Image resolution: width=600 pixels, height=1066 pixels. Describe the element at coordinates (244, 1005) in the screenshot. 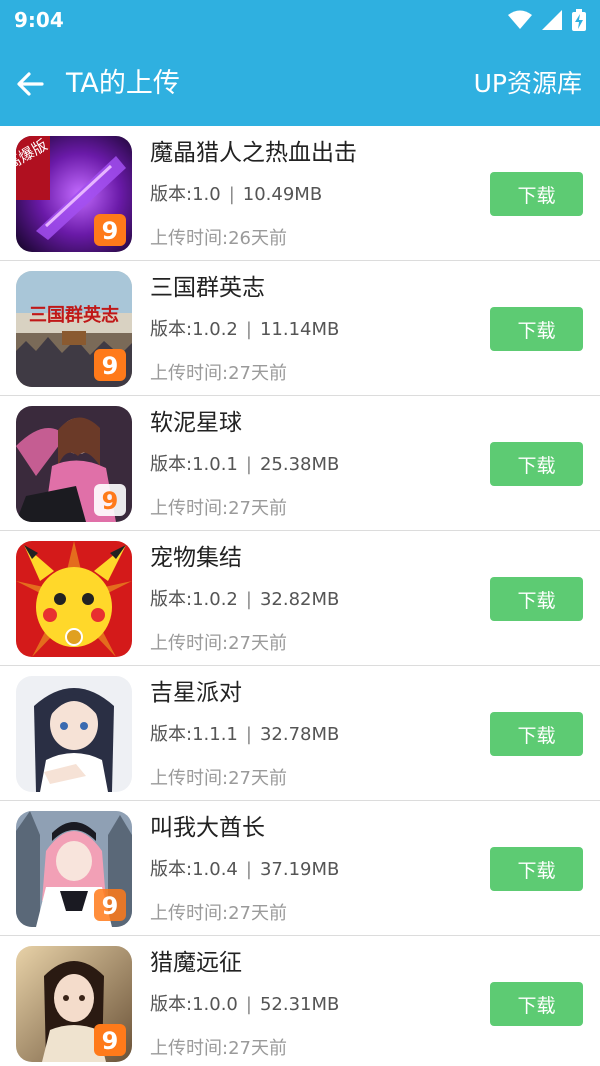

I see `item-meta: 版本:1.0.0 | 52.31MB` at that location.